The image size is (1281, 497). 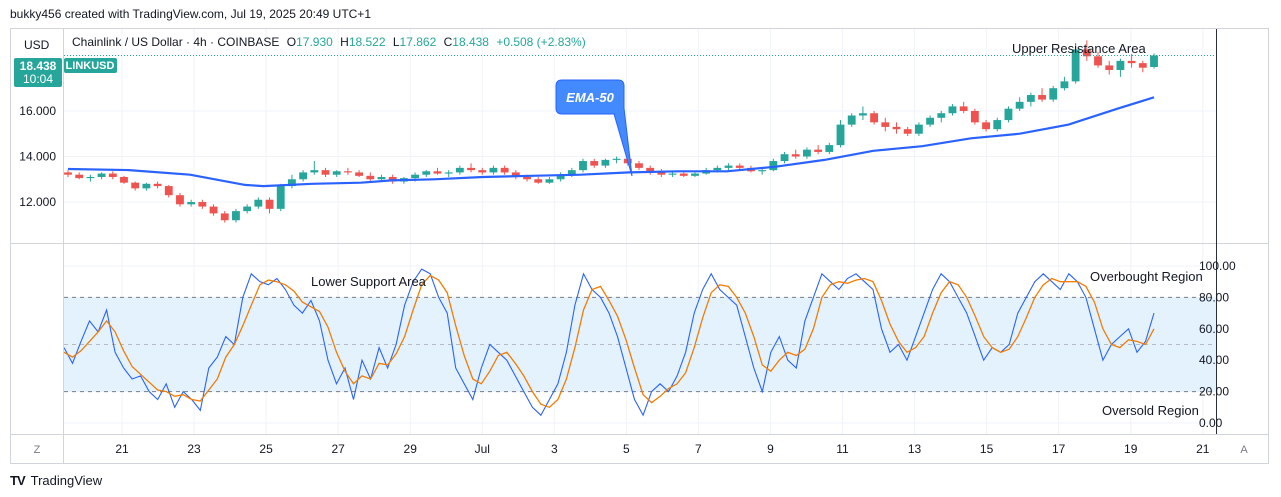 What do you see at coordinates (448, 42) in the screenshot?
I see `legend-c-label: C` at bounding box center [448, 42].